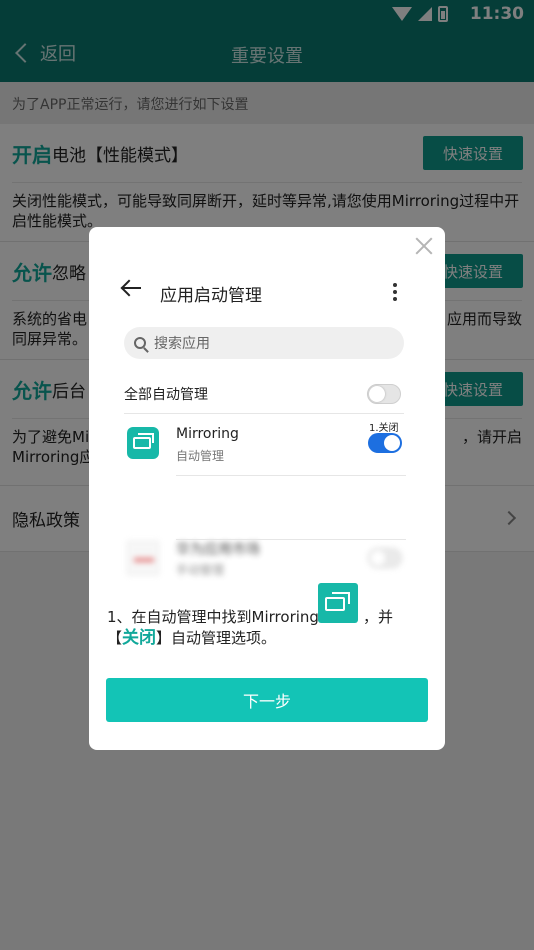  What do you see at coordinates (385, 558) in the screenshot?
I see `blurred-toggle` at bounding box center [385, 558].